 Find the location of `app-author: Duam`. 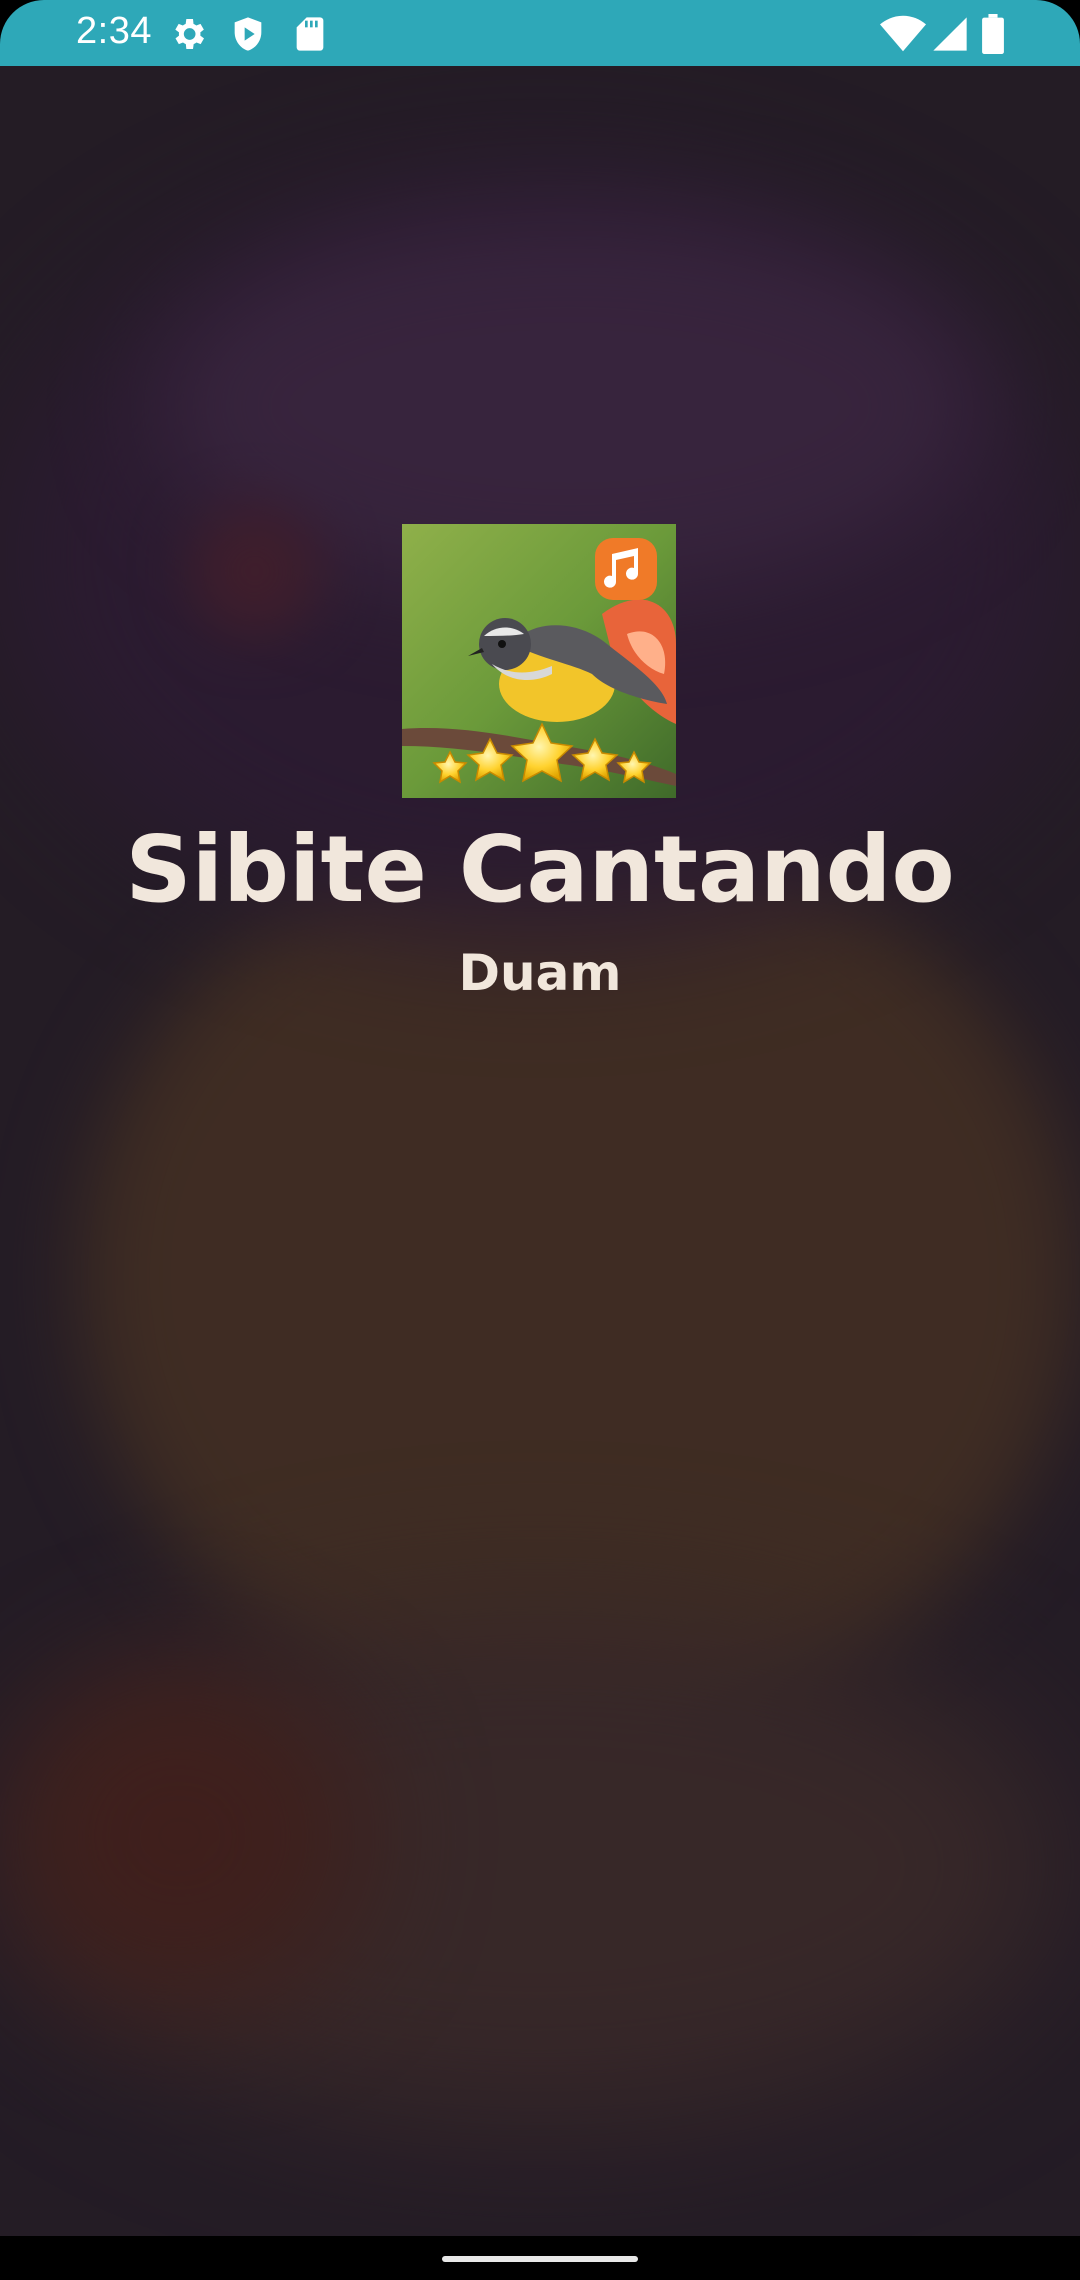

app-author: Duam is located at coordinates (540, 973).